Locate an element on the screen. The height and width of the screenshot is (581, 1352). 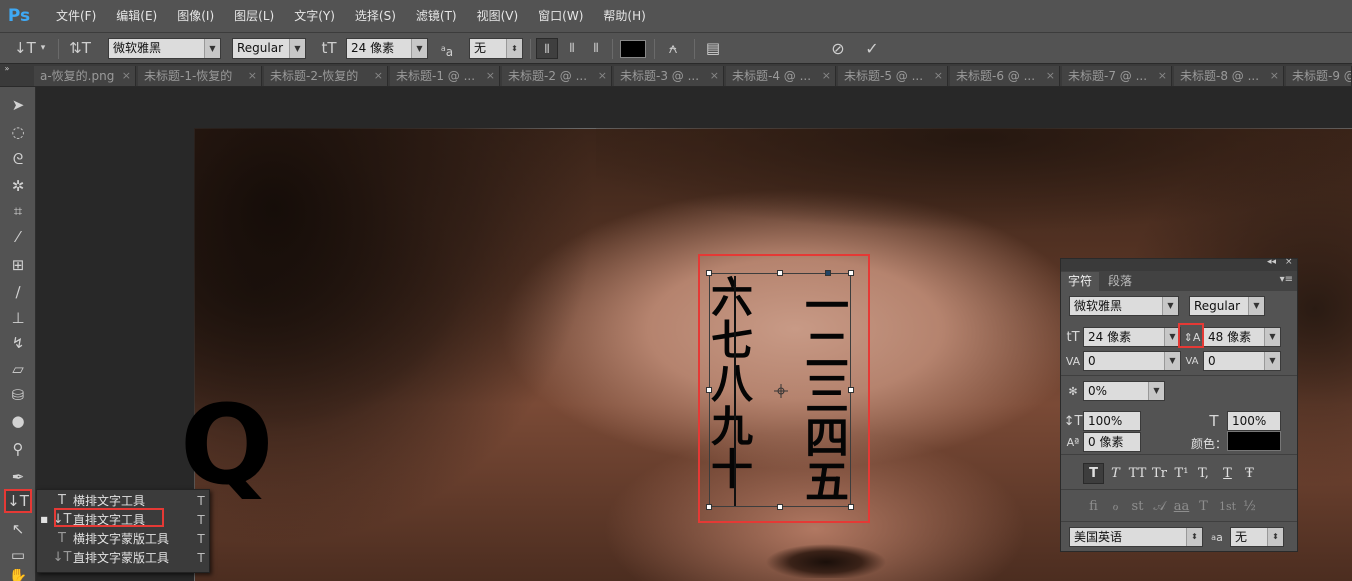
character-panel-toggle-icon: ▤ is located at coordinates (713, 48).